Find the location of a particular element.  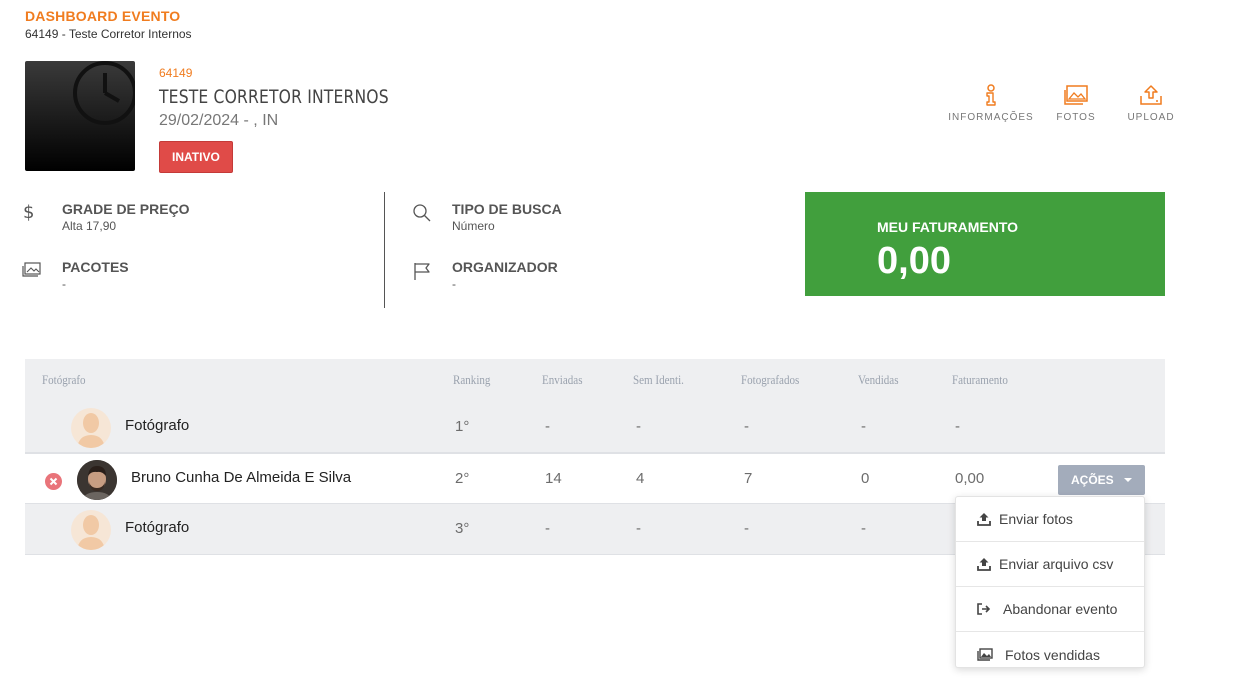

actions-label: AÇÕES is located at coordinates (1092, 480).